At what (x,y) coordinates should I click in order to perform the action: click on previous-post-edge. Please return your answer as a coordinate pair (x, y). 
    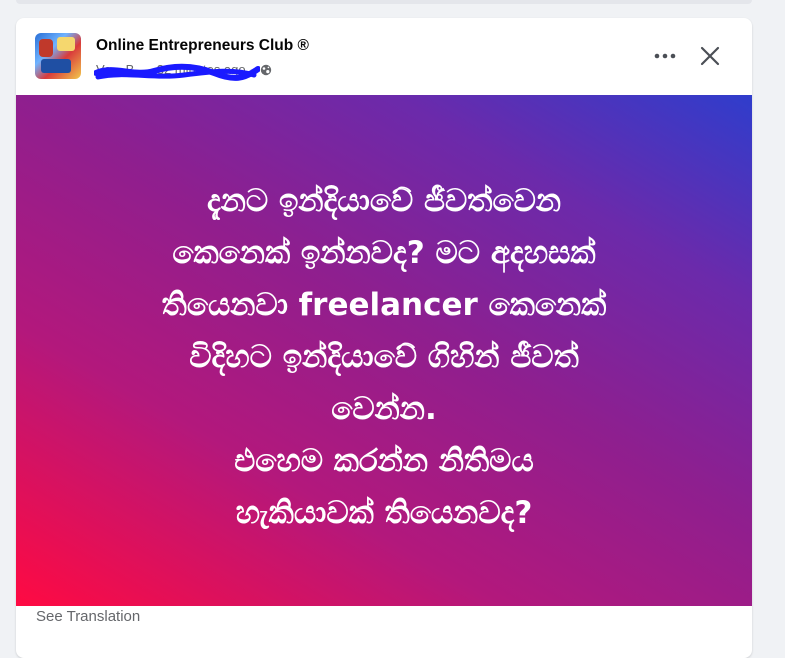
    Looking at the image, I should click on (384, 2).